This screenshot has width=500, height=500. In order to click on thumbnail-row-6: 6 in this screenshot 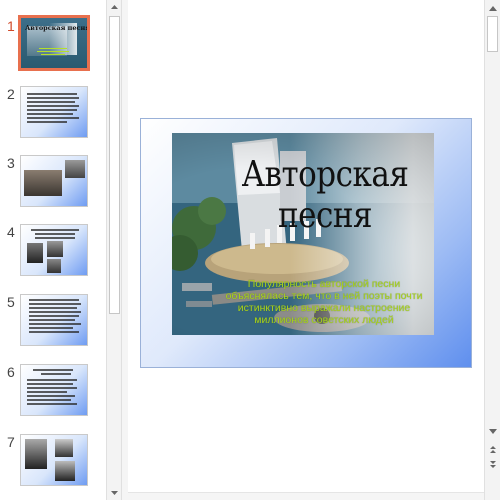, I will do `click(52, 395)`.